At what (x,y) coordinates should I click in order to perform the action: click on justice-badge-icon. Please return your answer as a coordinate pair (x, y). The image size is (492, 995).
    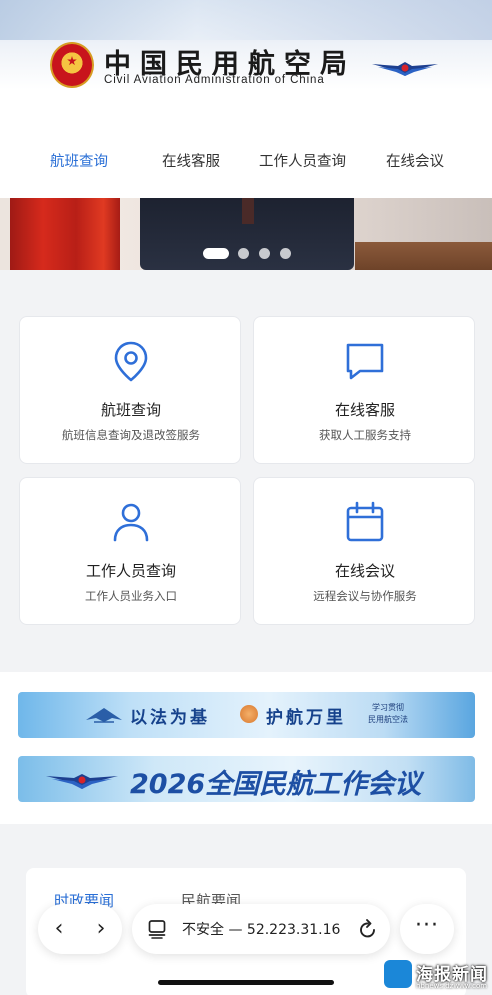
    Looking at the image, I should click on (249, 714).